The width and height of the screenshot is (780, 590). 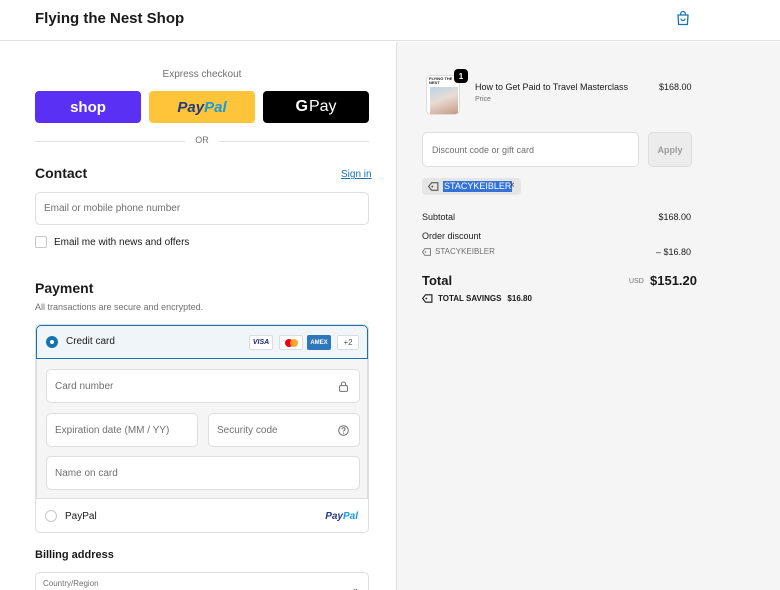 What do you see at coordinates (683, 18) in the screenshot?
I see `shopping-bag-icon` at bounding box center [683, 18].